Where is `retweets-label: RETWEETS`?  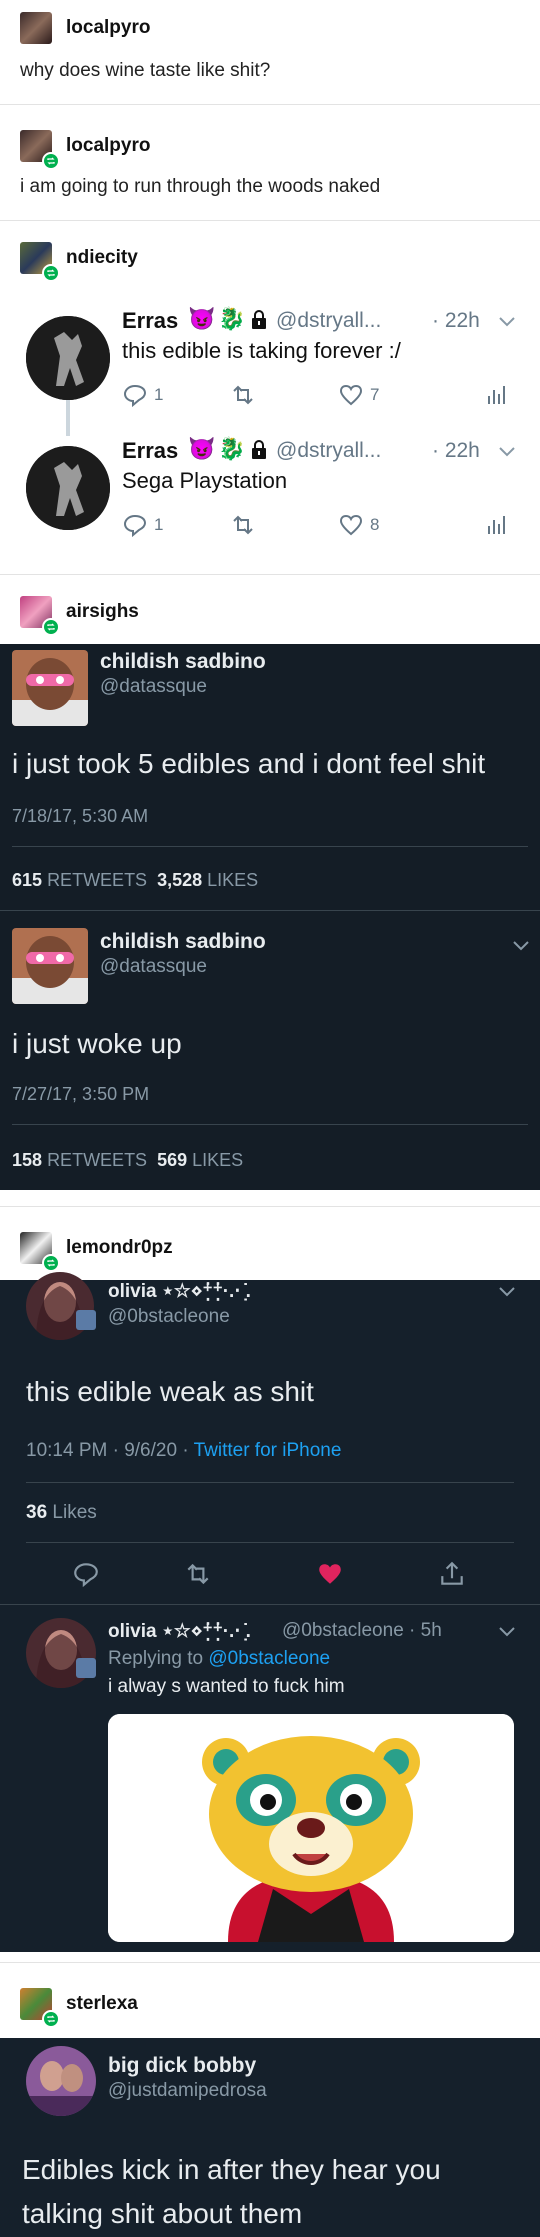
retweets-label: RETWEETS is located at coordinates (97, 880).